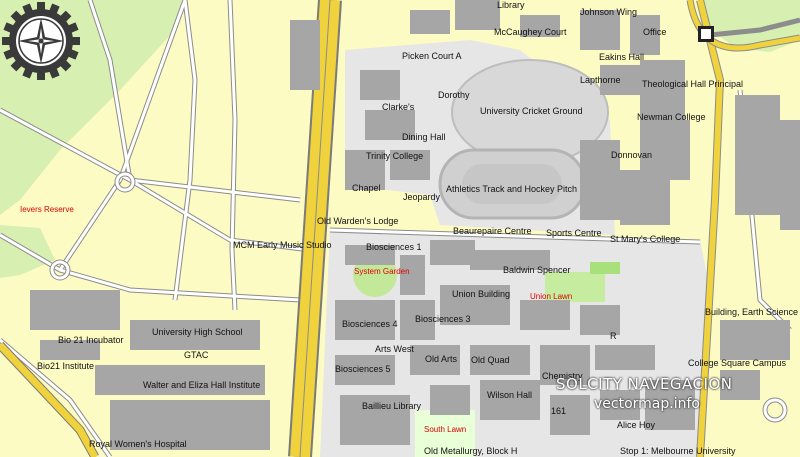 Image resolution: width=800 pixels, height=457 pixels. I want to click on label-clarkes: Clarke's, so click(398, 107).